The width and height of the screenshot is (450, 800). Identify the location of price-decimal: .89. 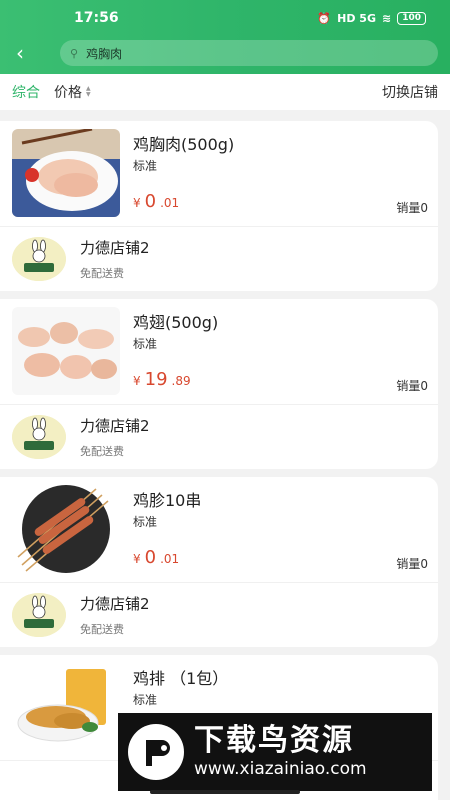
(181, 381).